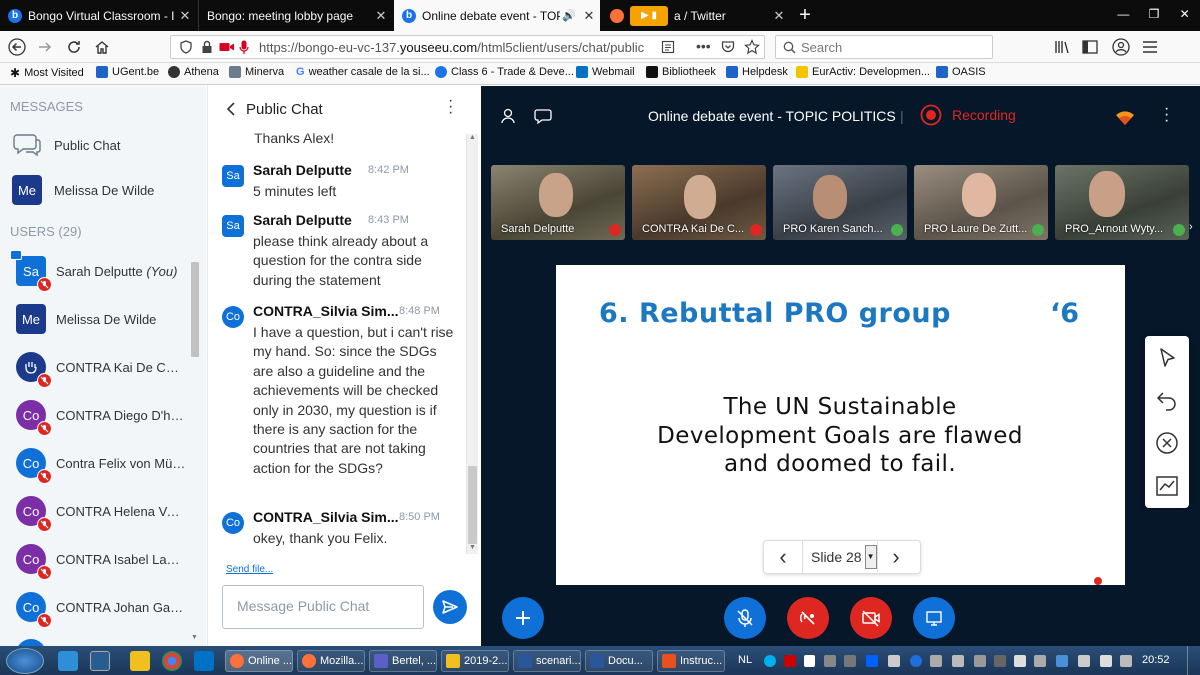 The image size is (1200, 675). What do you see at coordinates (1191, 227) in the screenshot?
I see `chevron-right-icon: ›` at bounding box center [1191, 227].